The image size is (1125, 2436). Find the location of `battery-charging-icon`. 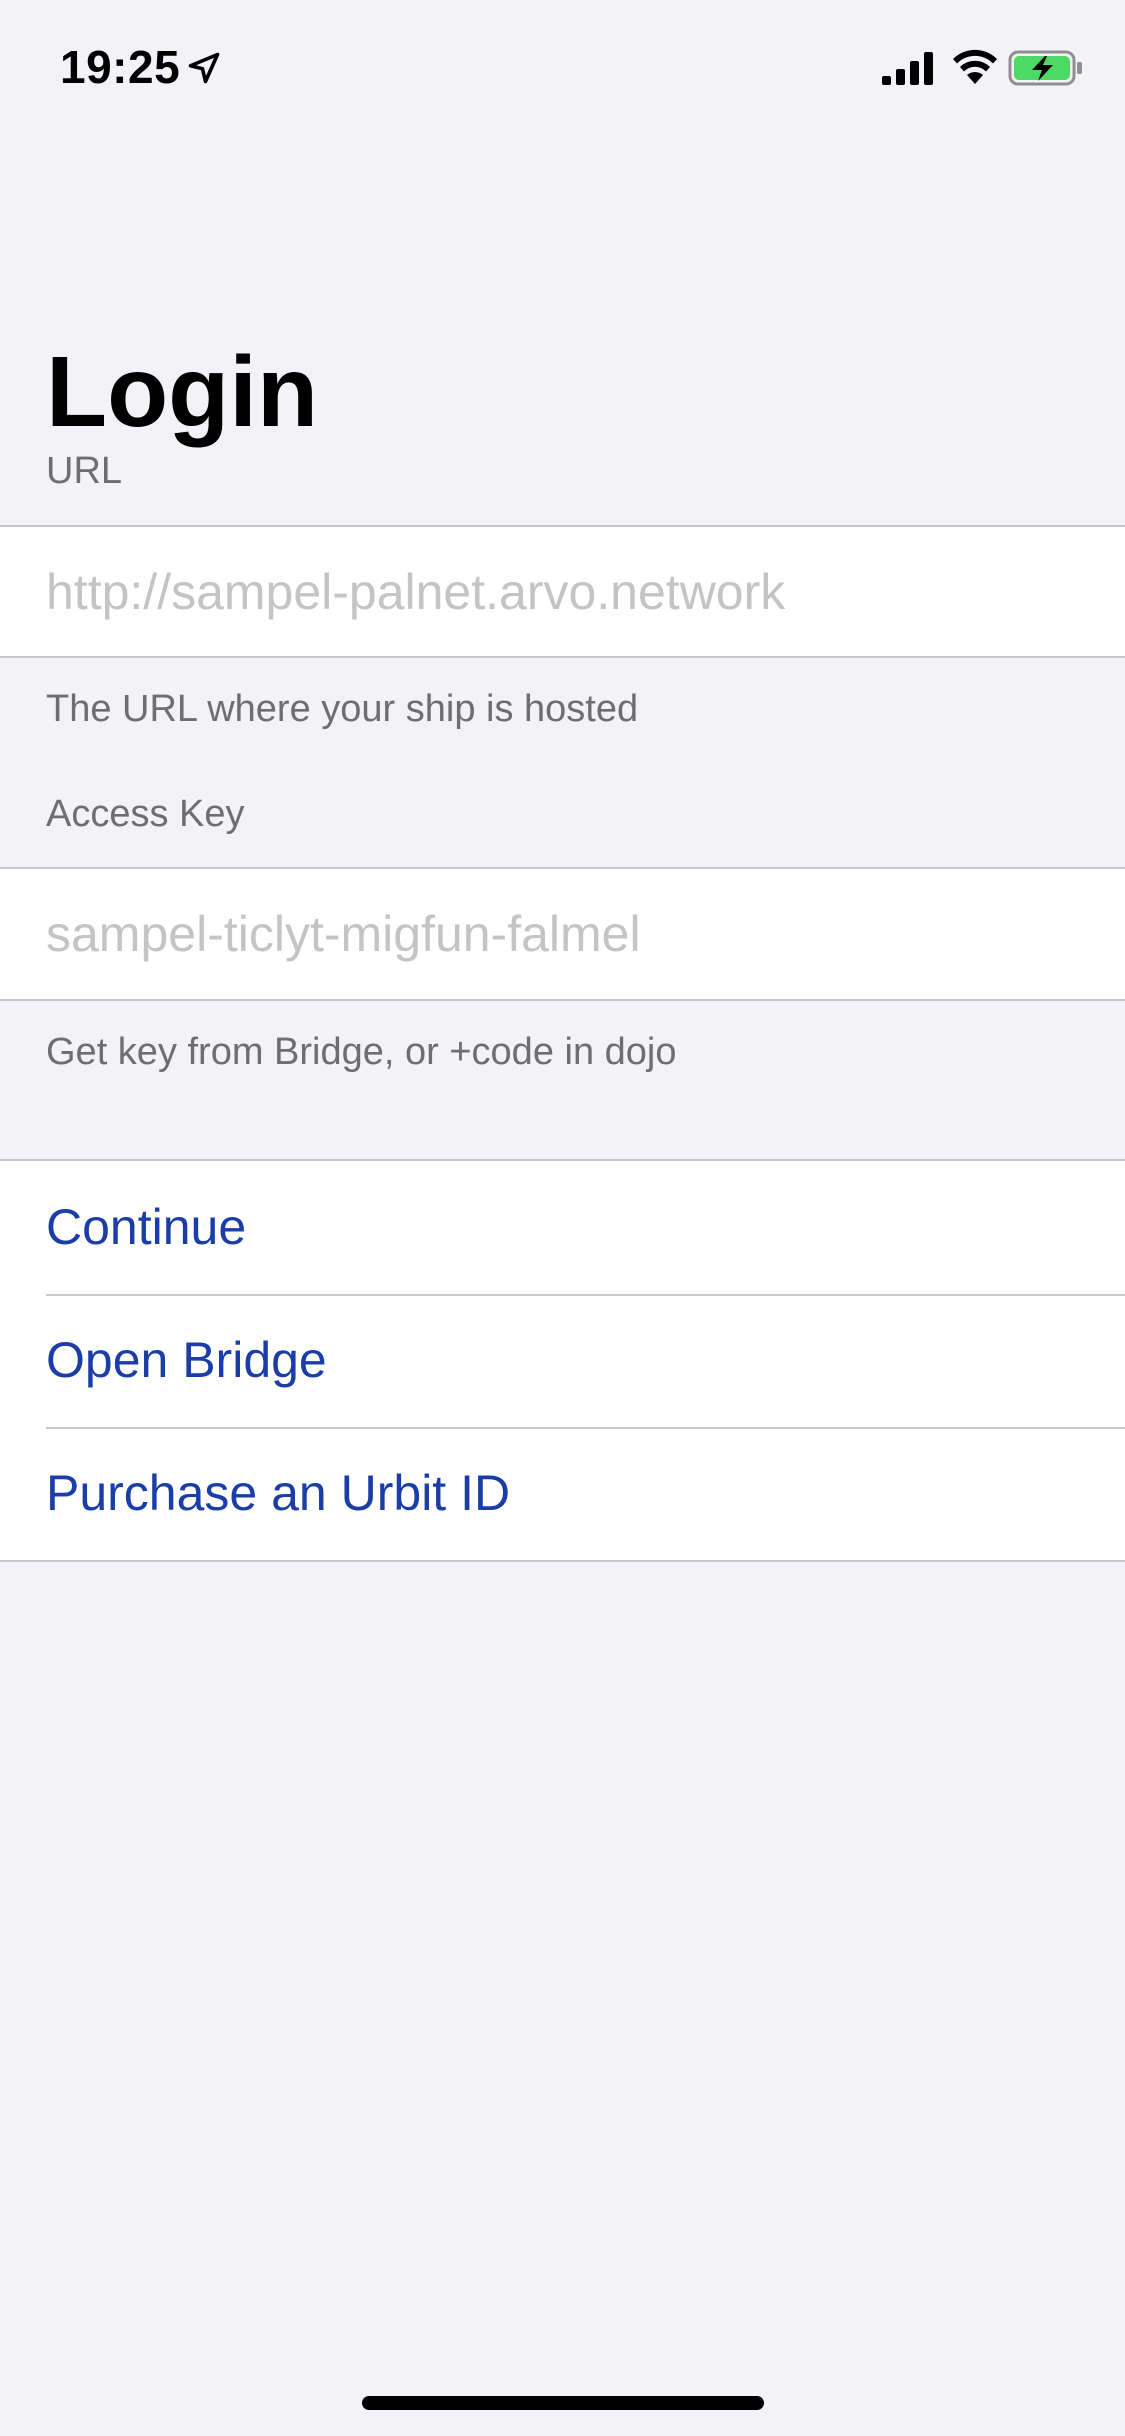

battery-charging-icon is located at coordinates (1045, 68).